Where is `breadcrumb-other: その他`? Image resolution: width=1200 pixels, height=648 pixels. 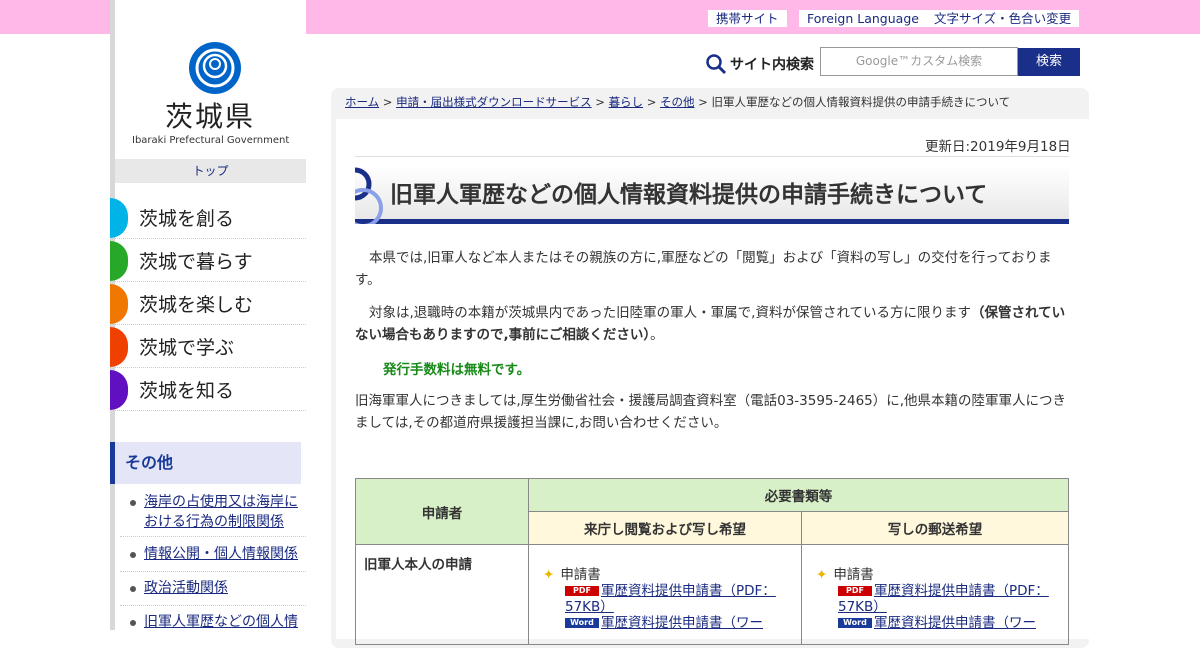
breadcrumb-other: その他 is located at coordinates (677, 102).